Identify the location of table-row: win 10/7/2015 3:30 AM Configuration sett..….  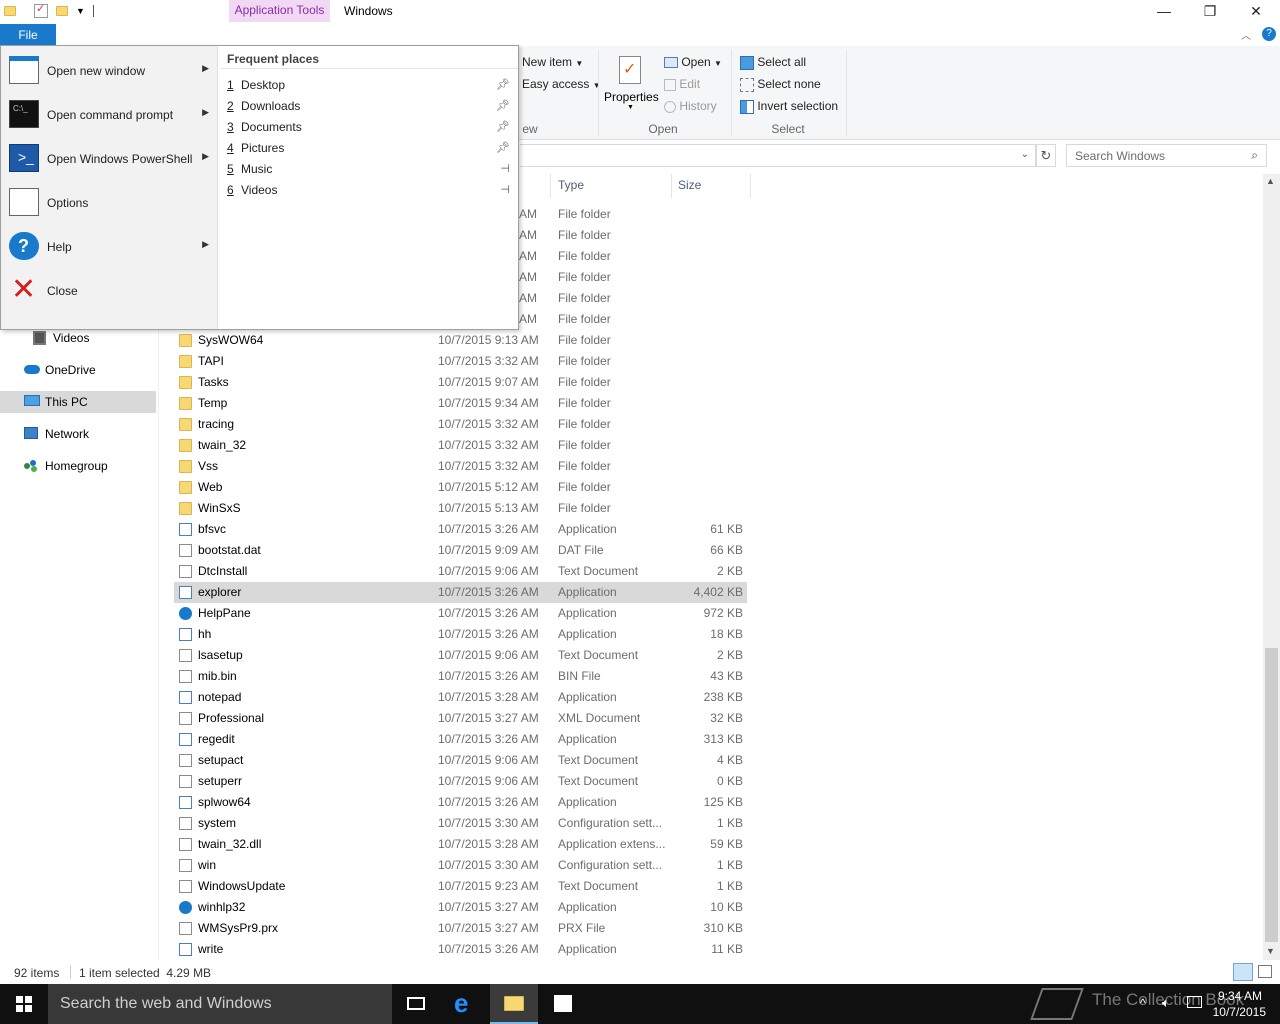
(460, 865).